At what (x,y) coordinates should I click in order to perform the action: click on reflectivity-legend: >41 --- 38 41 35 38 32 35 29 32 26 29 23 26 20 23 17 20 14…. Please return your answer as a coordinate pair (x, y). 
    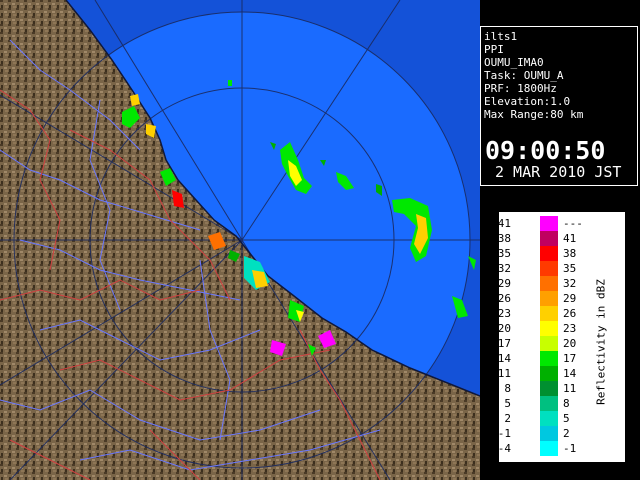
    Looking at the image, I should click on (558, 337).